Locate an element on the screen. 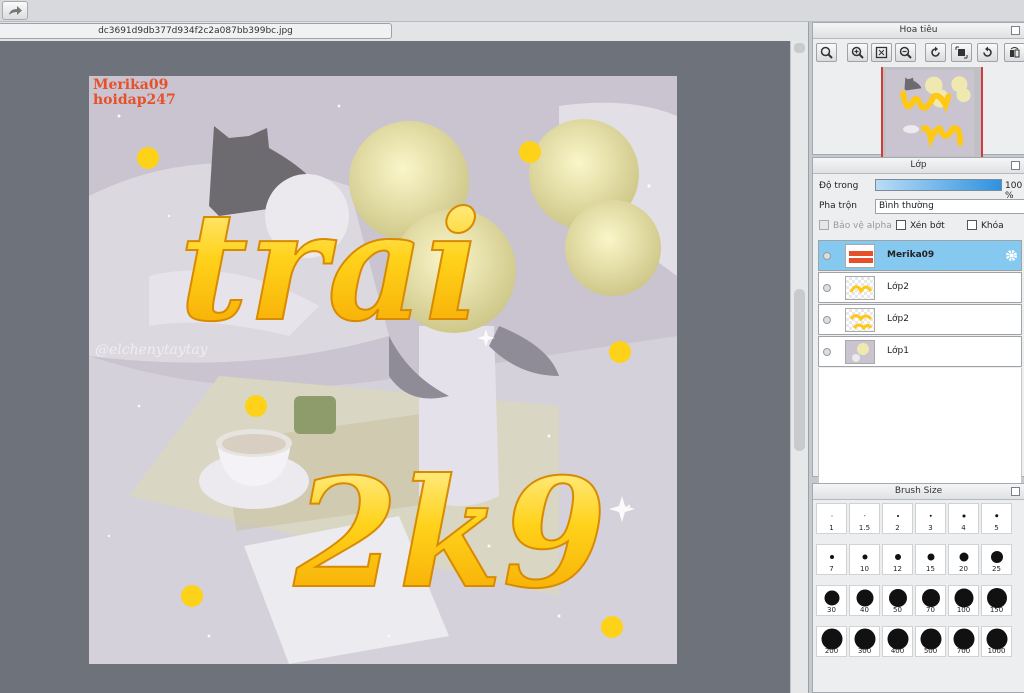 Image resolution: width=1024 pixels, height=693 pixels. rotate-left-button is located at coordinates (935, 52).